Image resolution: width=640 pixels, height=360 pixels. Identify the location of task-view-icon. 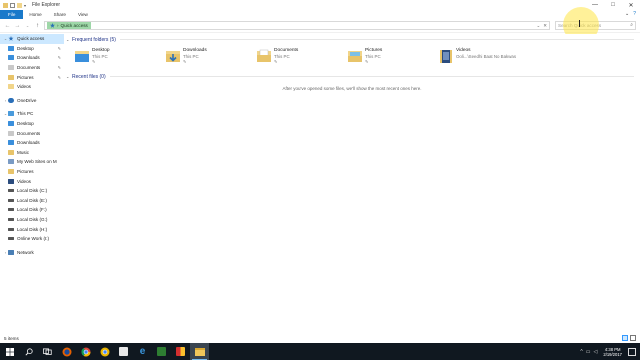
(47, 351).